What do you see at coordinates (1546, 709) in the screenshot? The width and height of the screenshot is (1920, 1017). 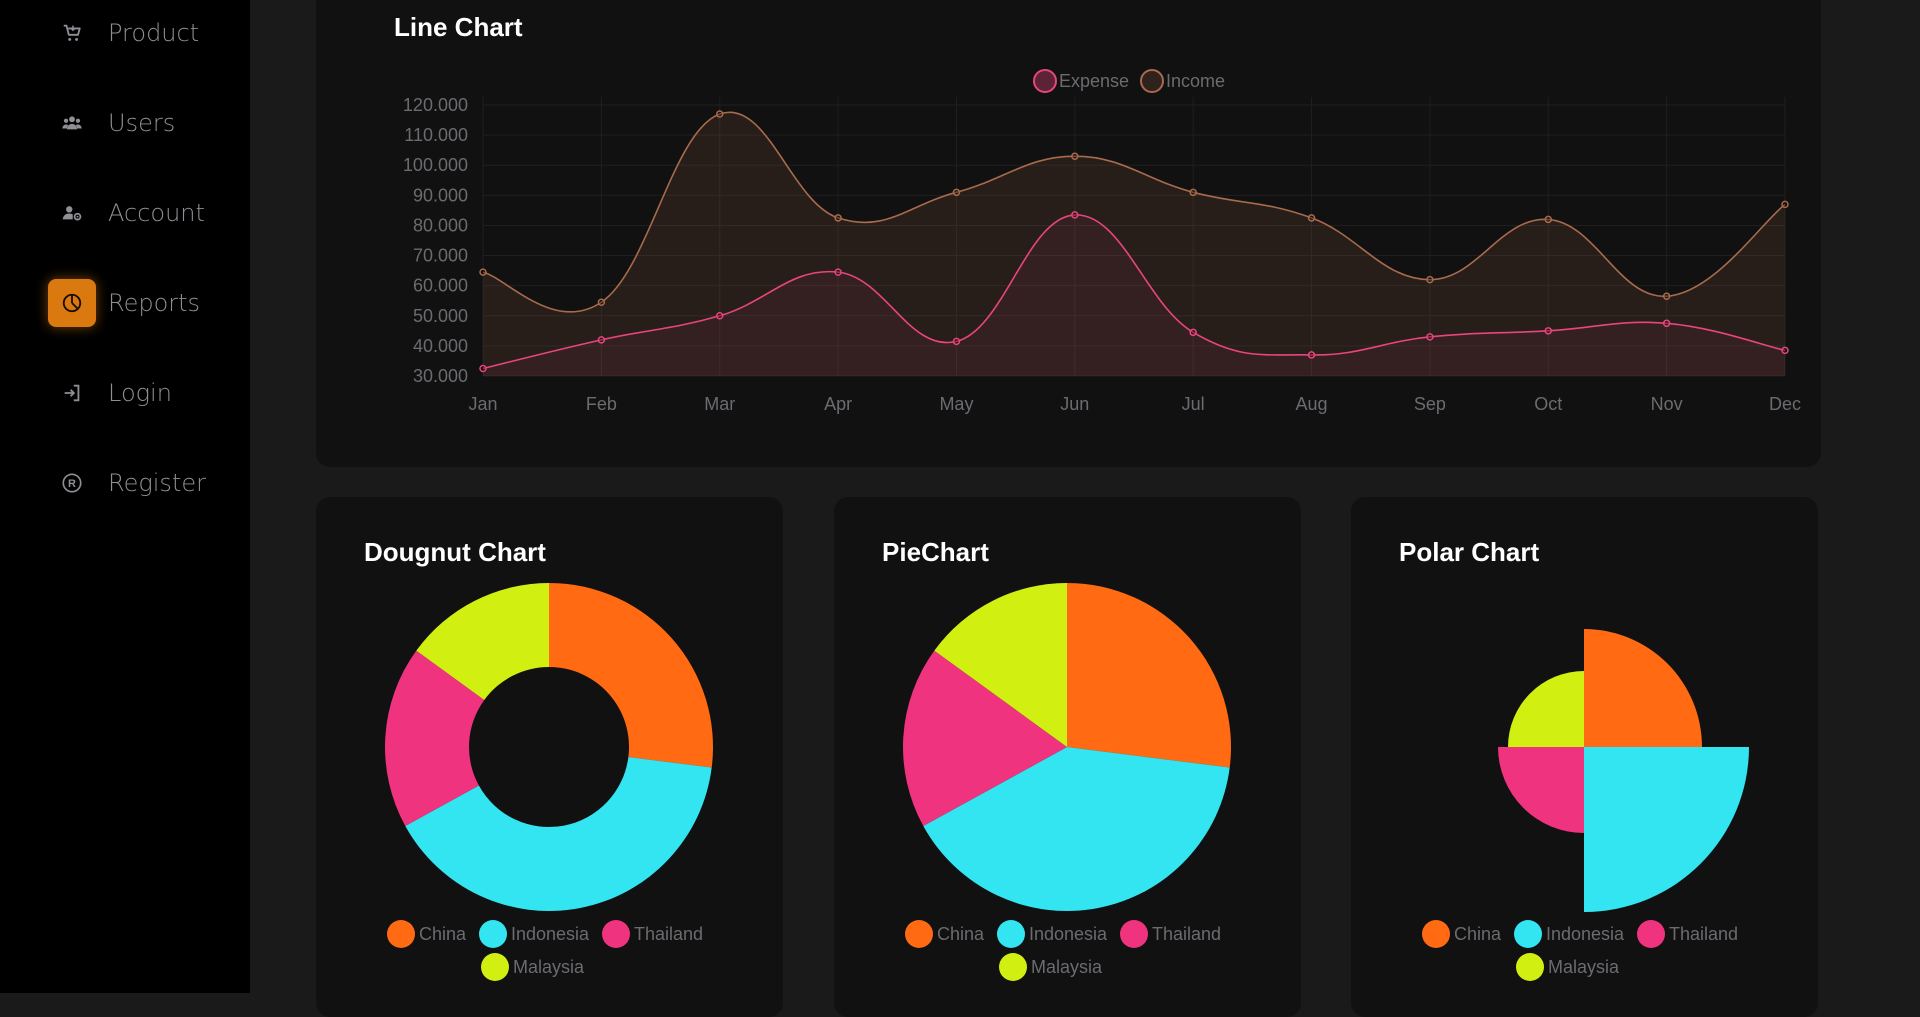 I see `polar-slice-malaysia` at bounding box center [1546, 709].